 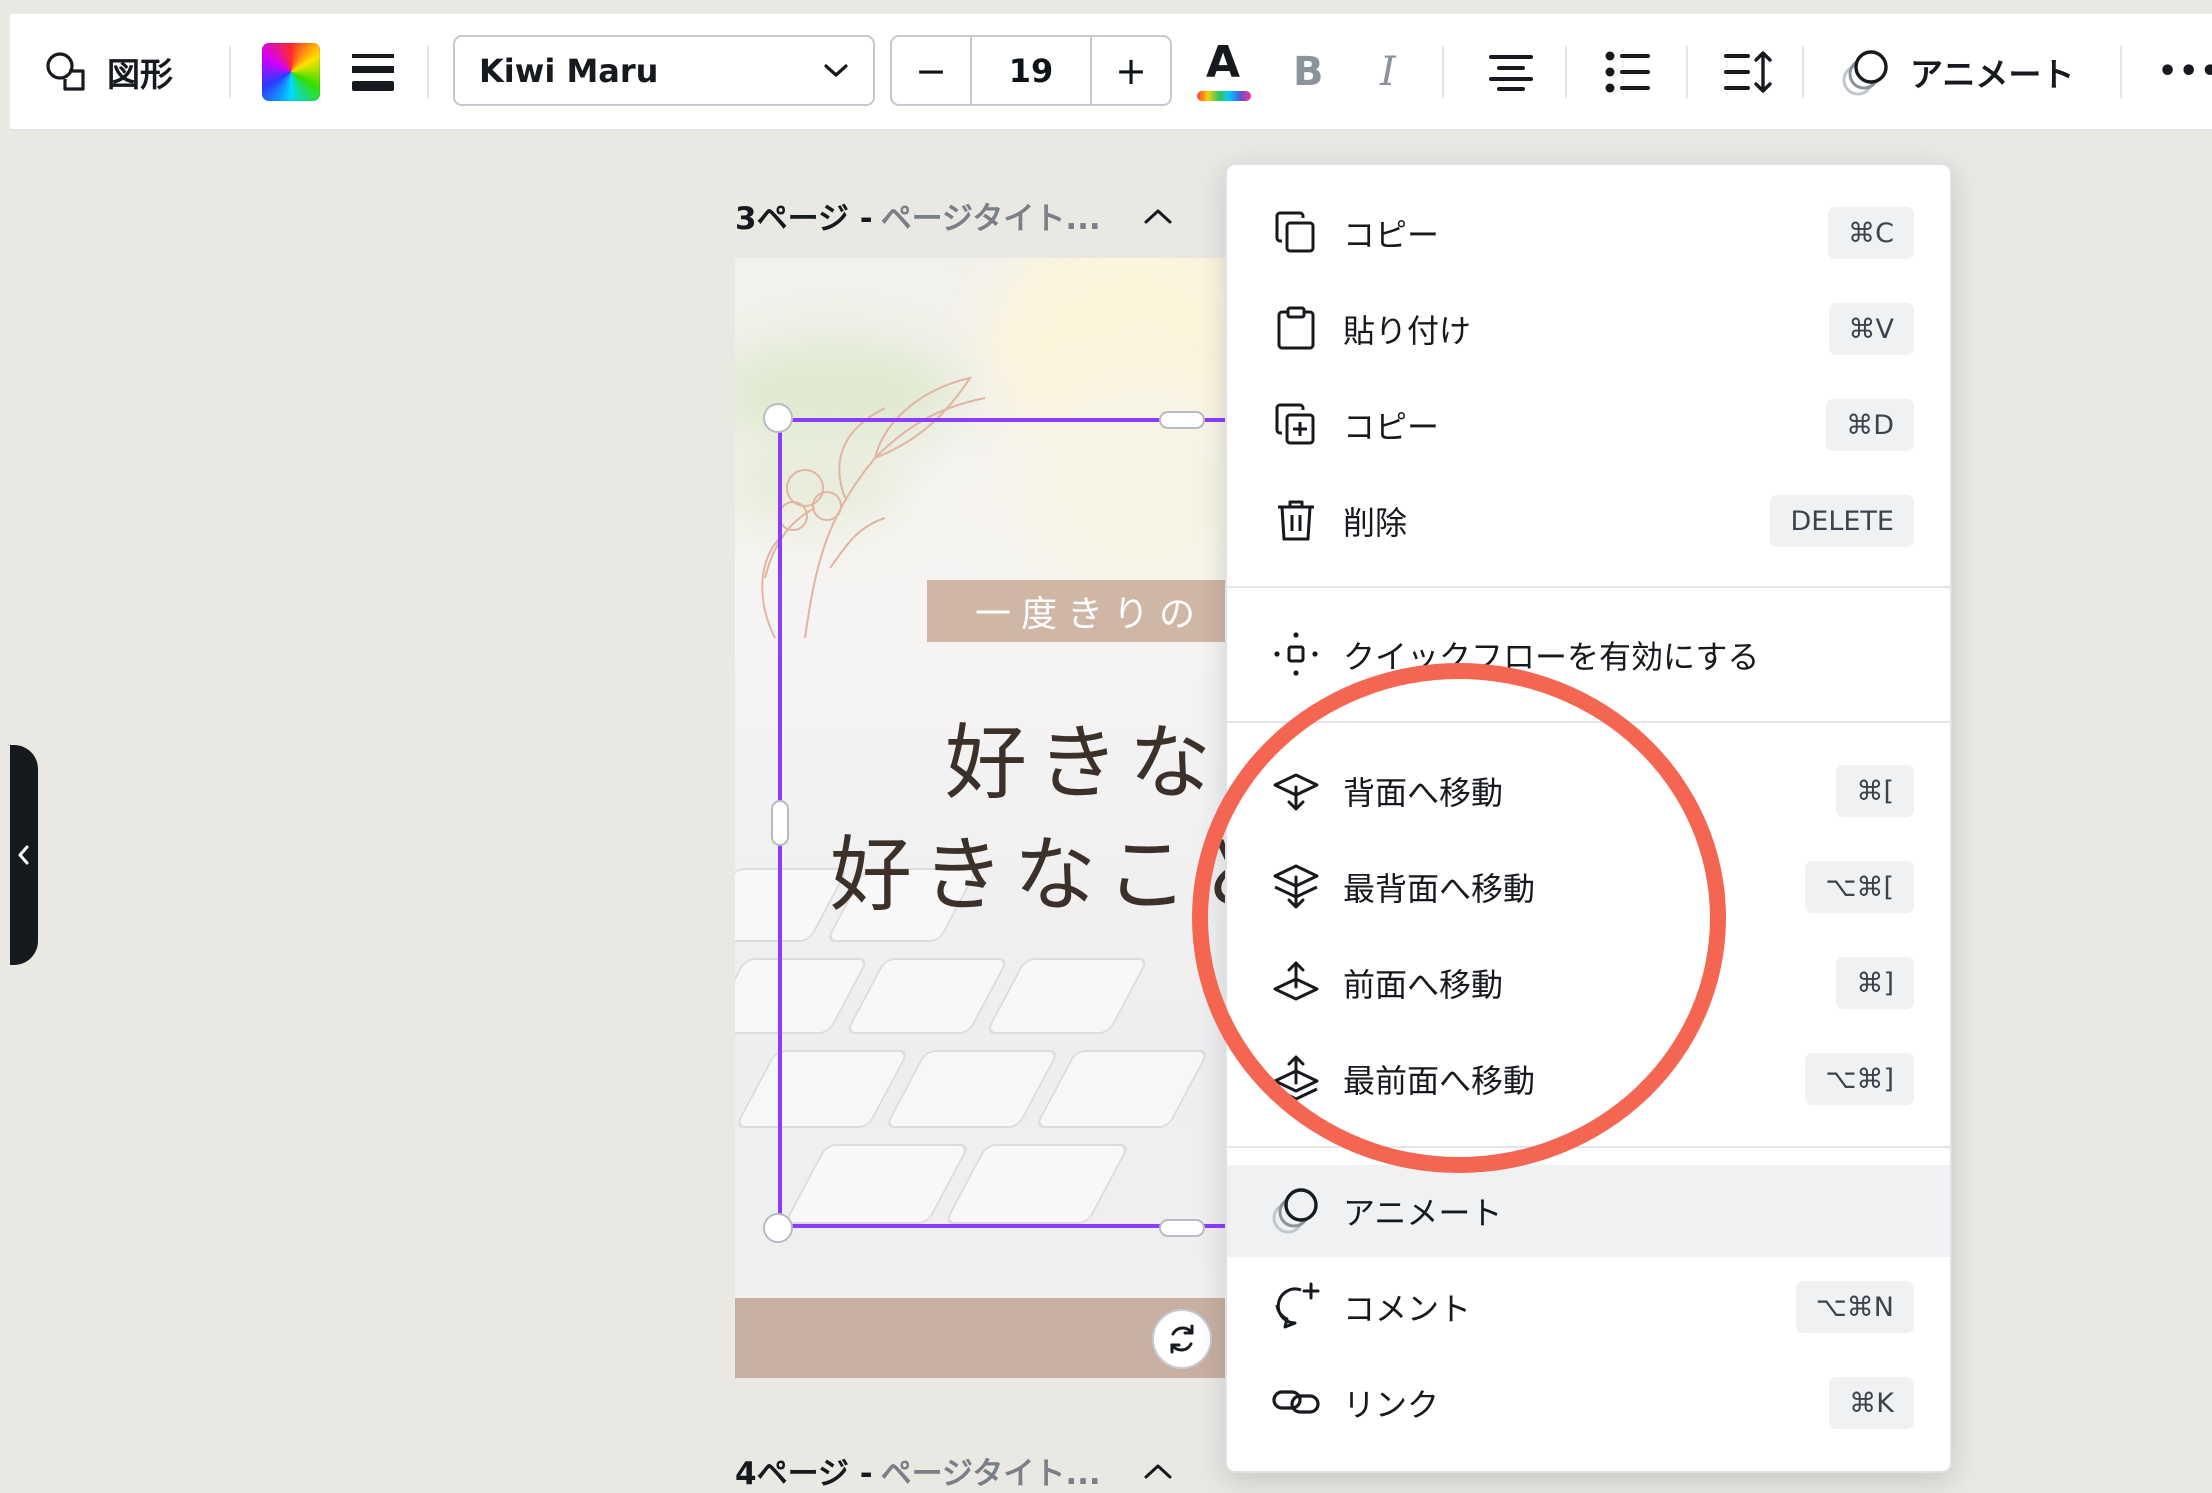 I want to click on line-spacing-icon, so click(x=1748, y=71).